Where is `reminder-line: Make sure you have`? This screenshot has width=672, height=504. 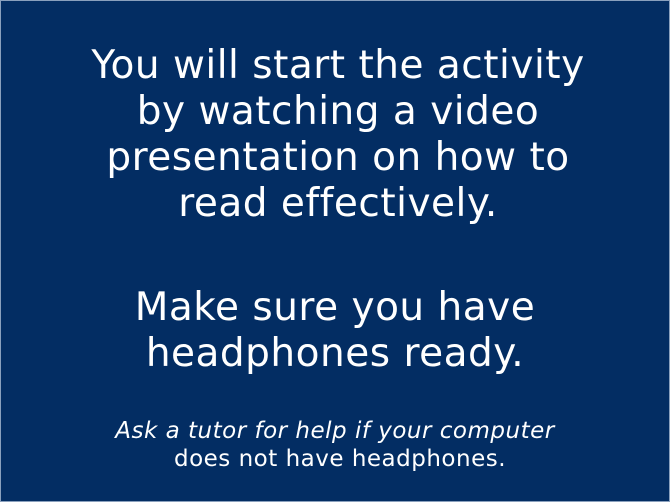 reminder-line: Make sure you have is located at coordinates (335, 307).